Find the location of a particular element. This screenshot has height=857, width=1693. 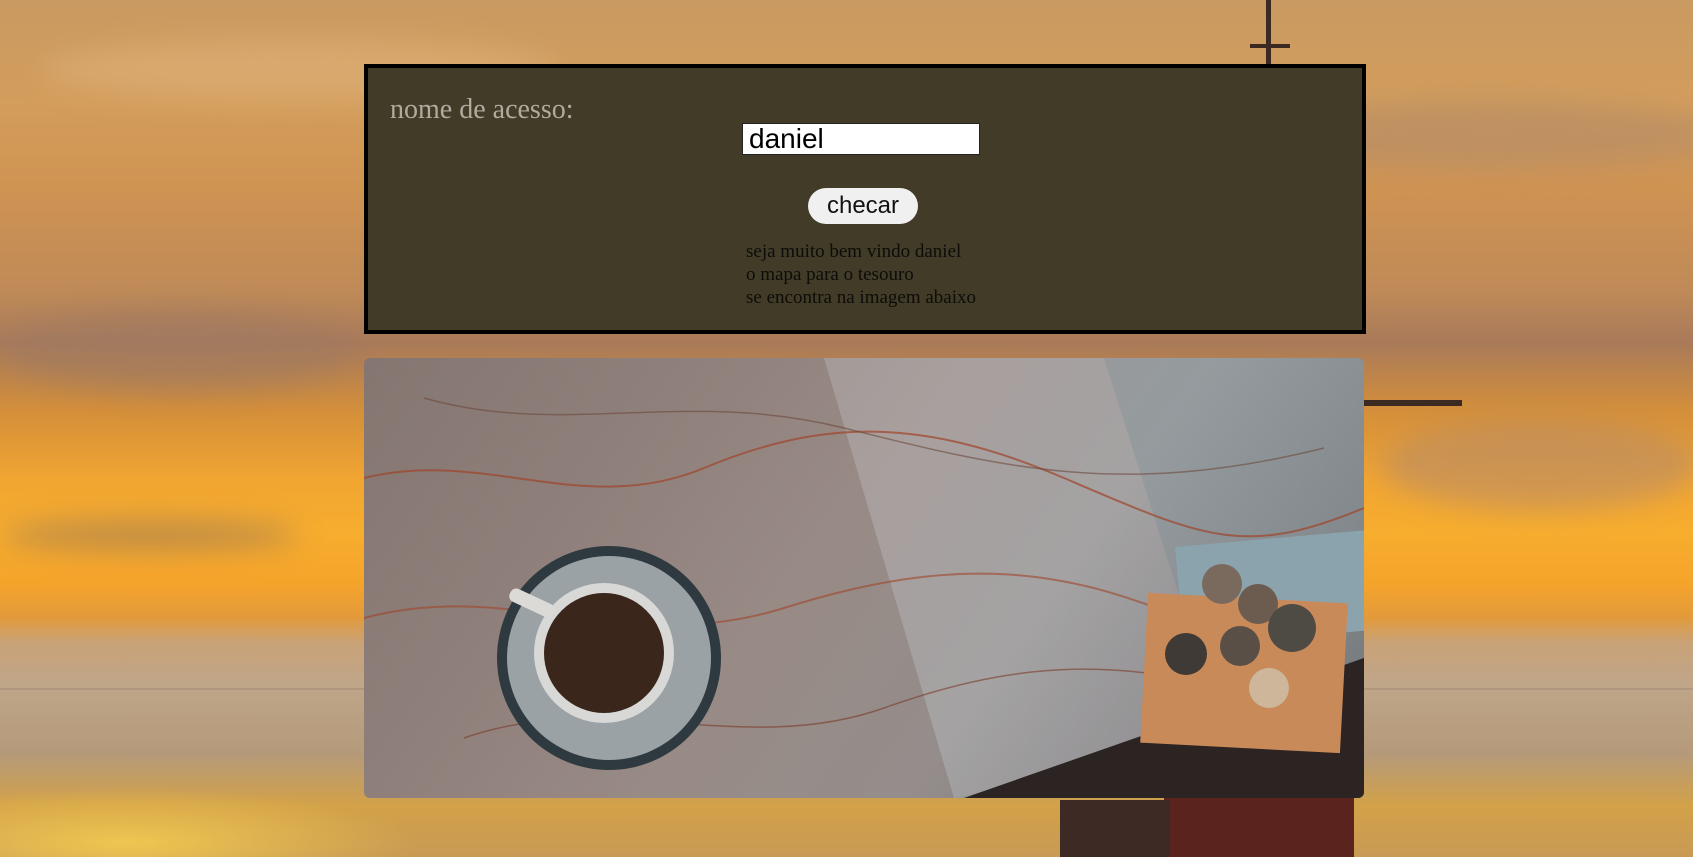

ship-yard is located at coordinates (1270, 46).